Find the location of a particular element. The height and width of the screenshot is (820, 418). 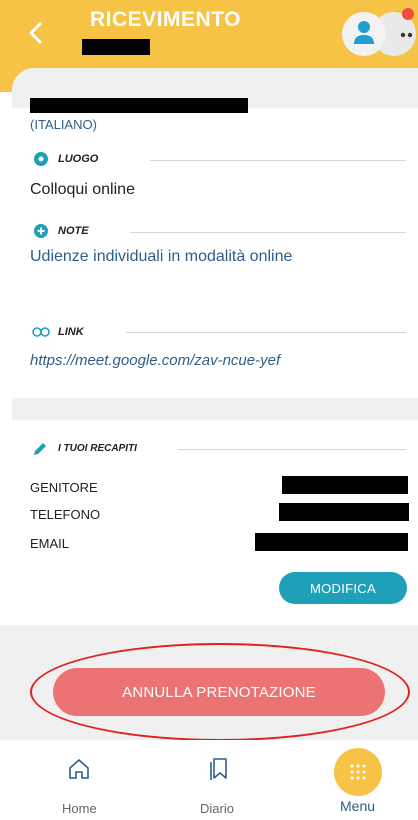

nav-label-menu: Menu is located at coordinates (358, 806).